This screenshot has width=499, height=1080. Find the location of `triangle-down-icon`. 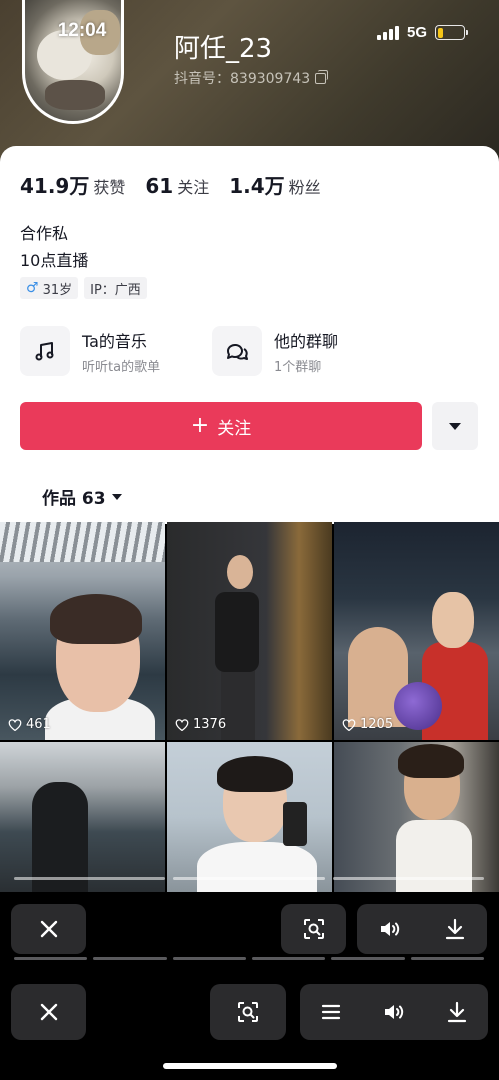

triangle-down-icon is located at coordinates (455, 426).